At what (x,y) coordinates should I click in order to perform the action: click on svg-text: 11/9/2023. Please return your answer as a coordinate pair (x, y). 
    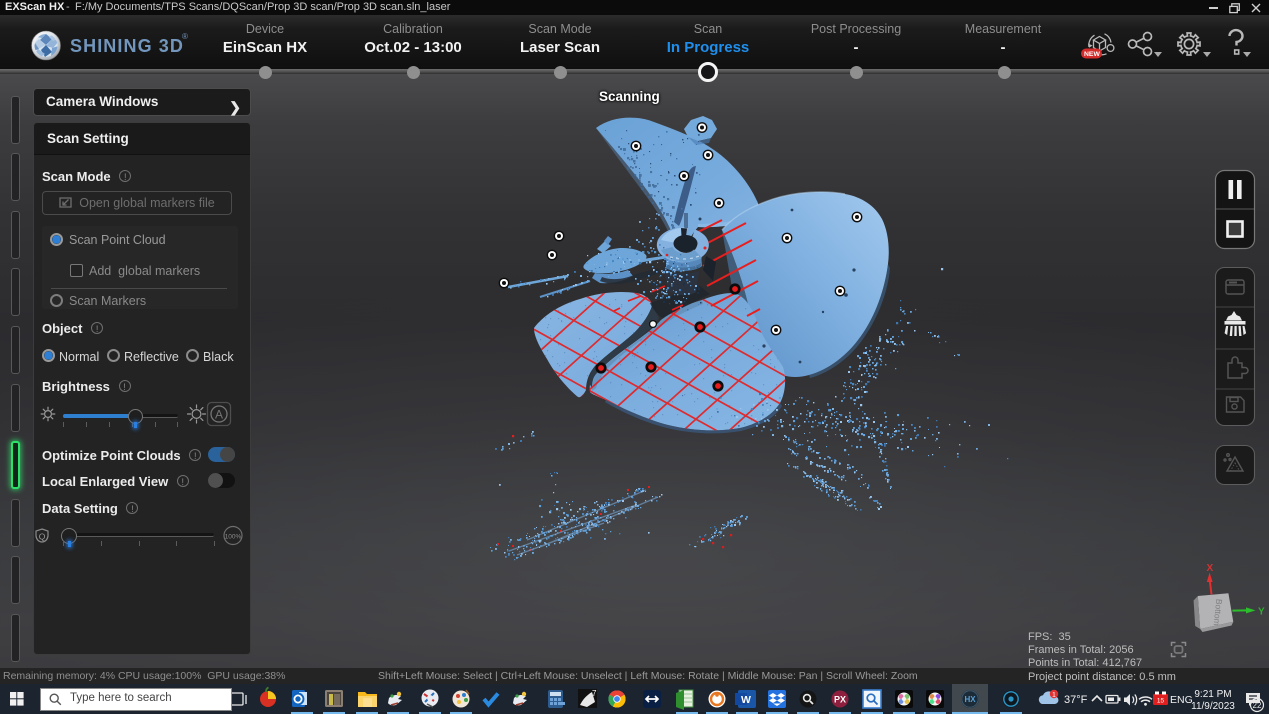
    Looking at the image, I should click on (1213, 706).